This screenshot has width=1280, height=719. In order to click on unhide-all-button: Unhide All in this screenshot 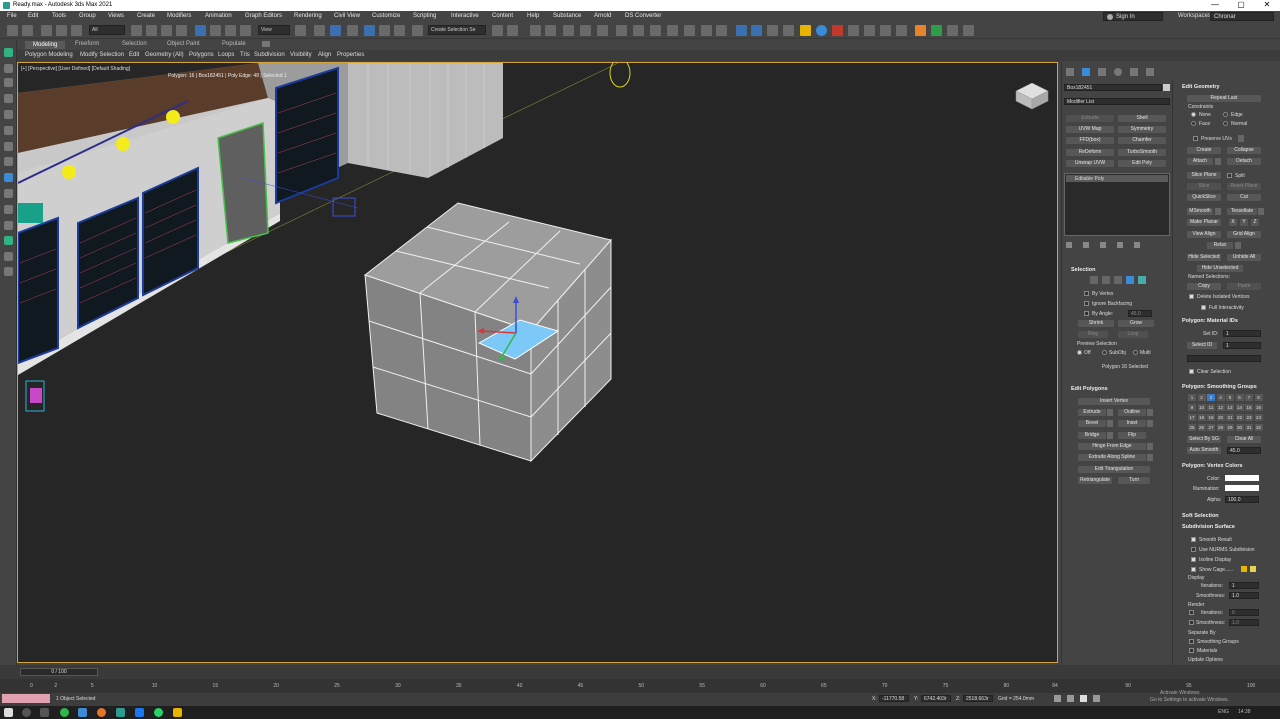, I will do `click(1244, 257)`.